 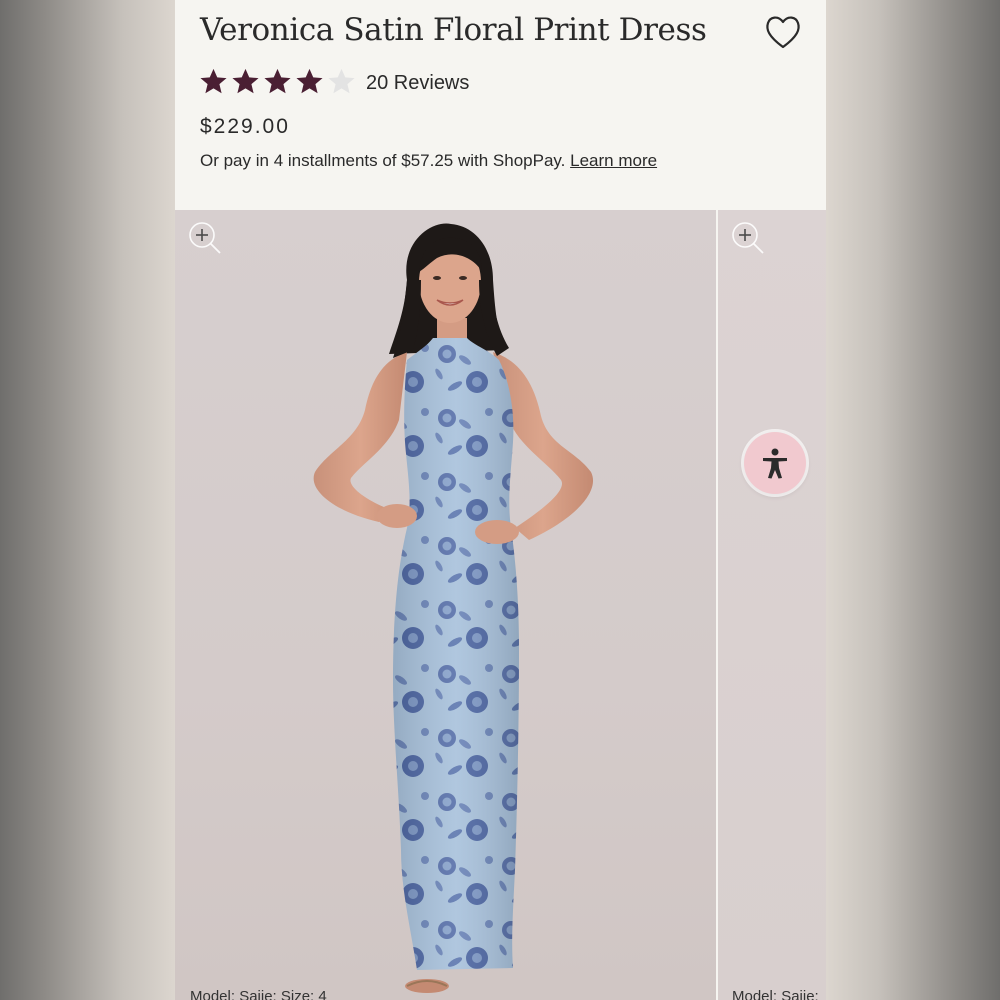 I want to click on rating-stars, so click(x=277, y=81).